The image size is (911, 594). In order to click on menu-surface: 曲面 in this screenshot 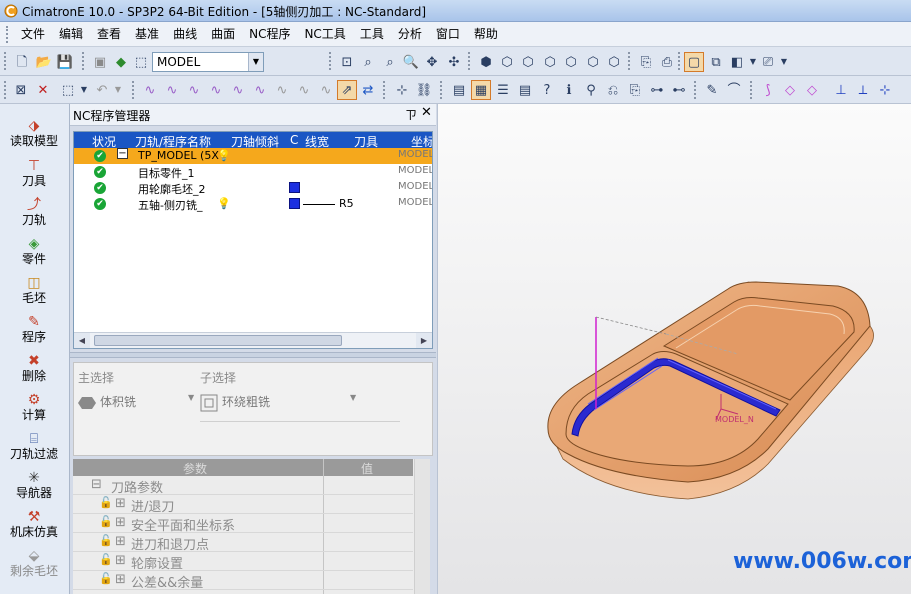, I will do `click(223, 34)`.